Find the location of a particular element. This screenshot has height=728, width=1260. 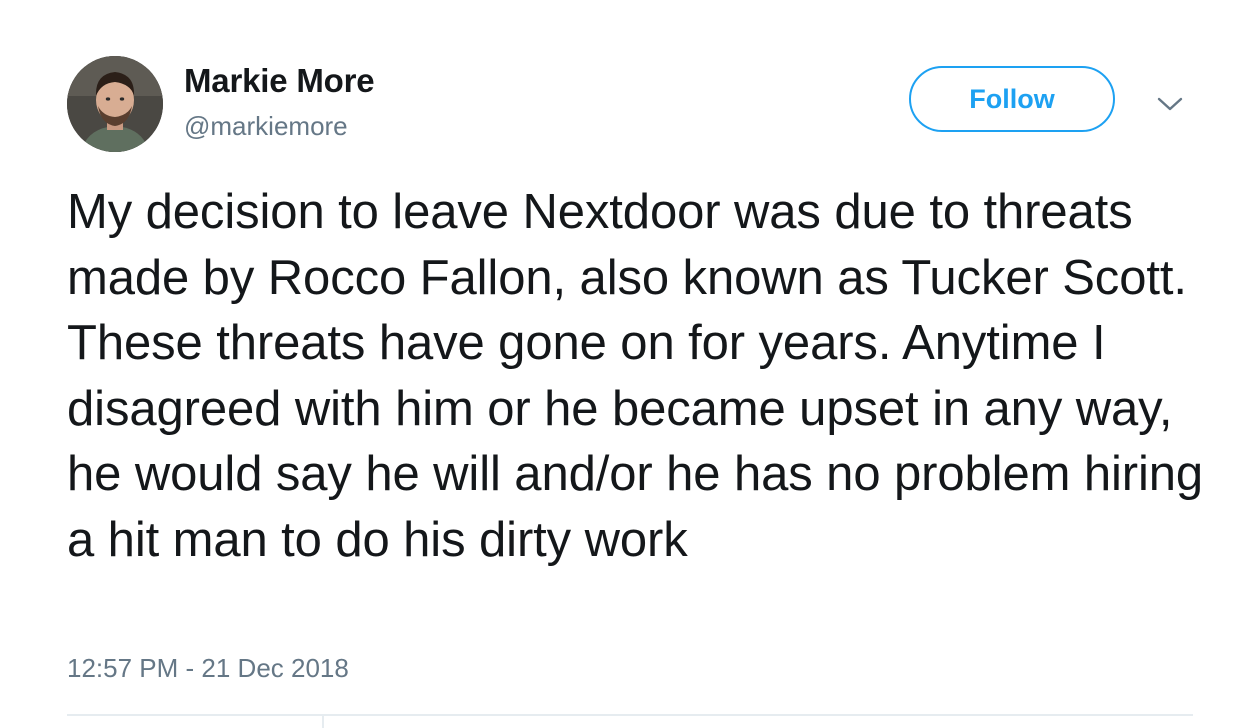

avatar is located at coordinates (115, 104).